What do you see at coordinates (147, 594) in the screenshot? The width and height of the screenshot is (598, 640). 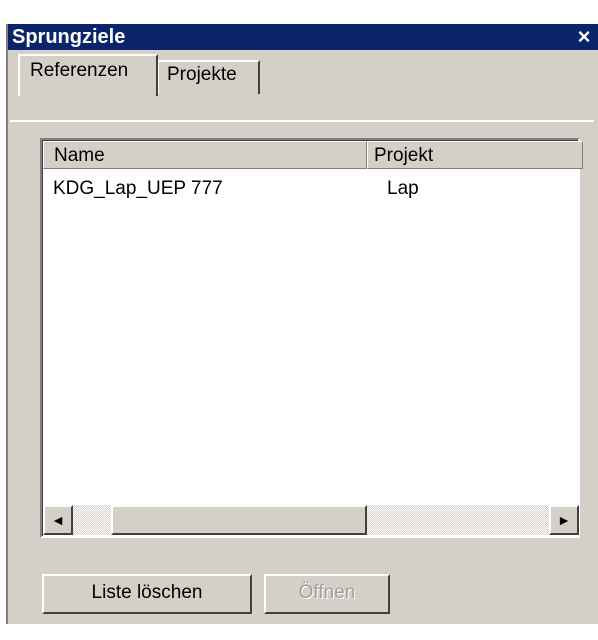 I see `clear-list-button: Liste löschen` at bounding box center [147, 594].